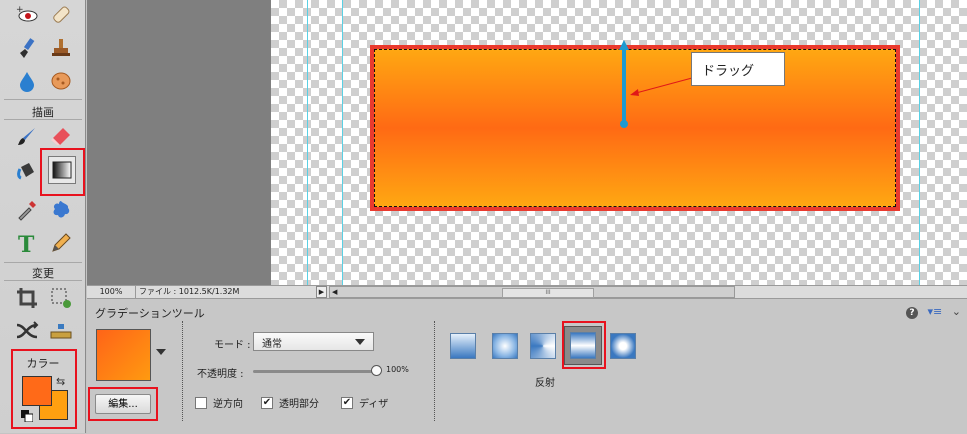  I want to click on drag-callout: ドラッグ, so click(738, 69).